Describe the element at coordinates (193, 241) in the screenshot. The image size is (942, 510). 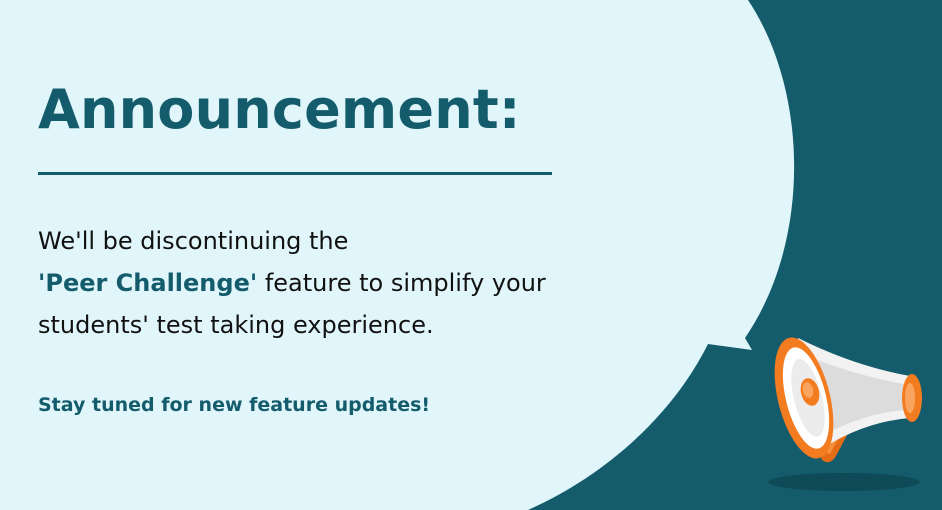
I see `message-line-1: We'll be discontinuing the` at that location.